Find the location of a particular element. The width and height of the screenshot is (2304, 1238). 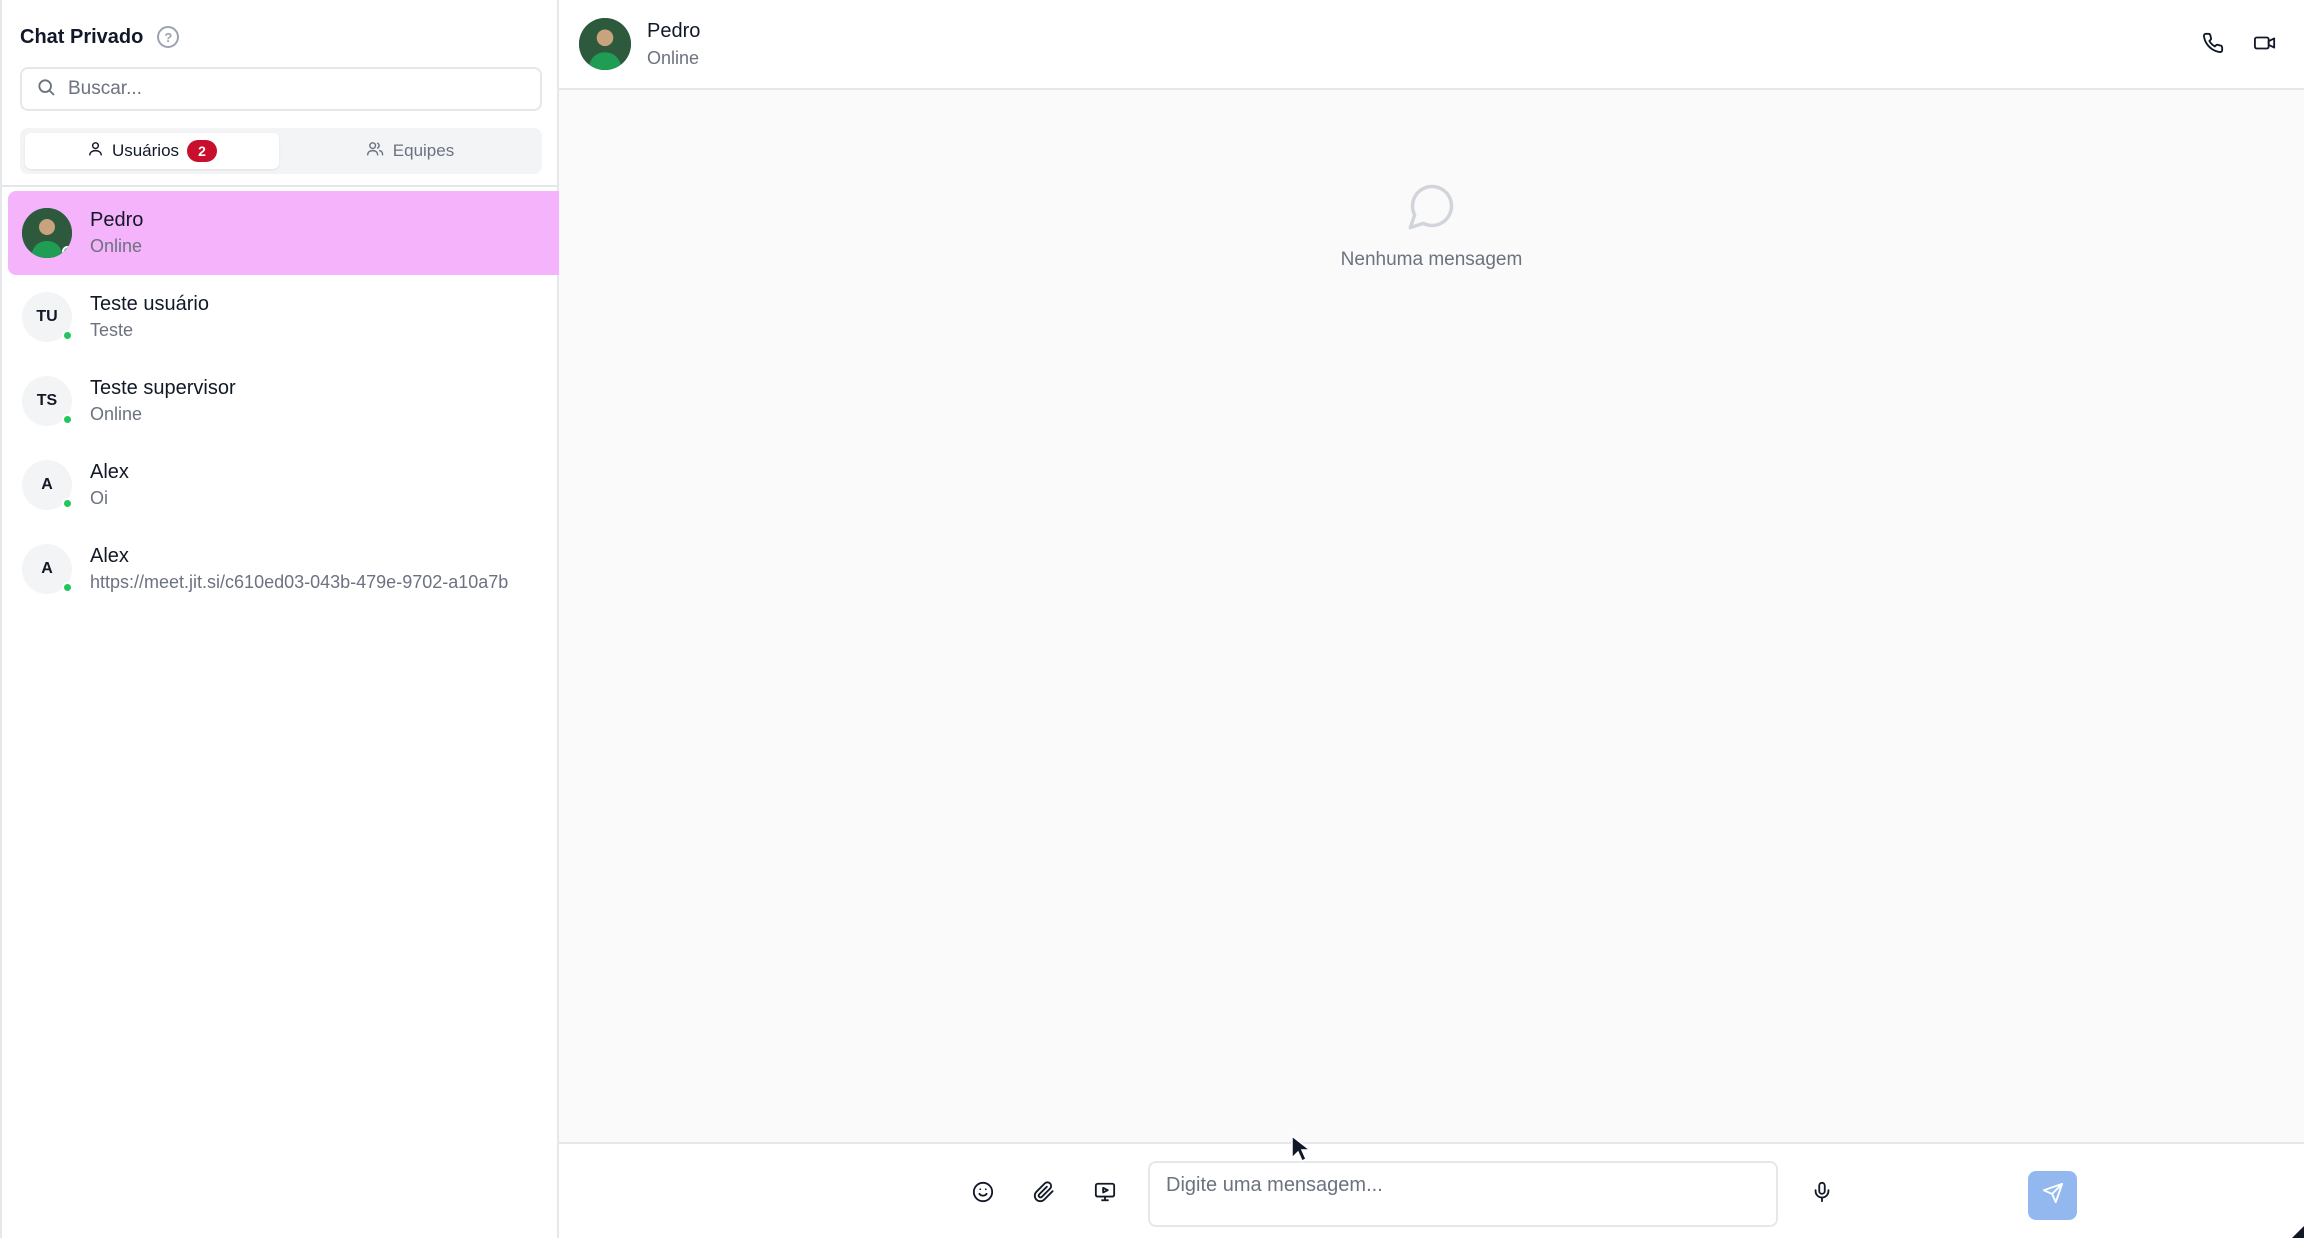

message-input is located at coordinates (1463, 1194).